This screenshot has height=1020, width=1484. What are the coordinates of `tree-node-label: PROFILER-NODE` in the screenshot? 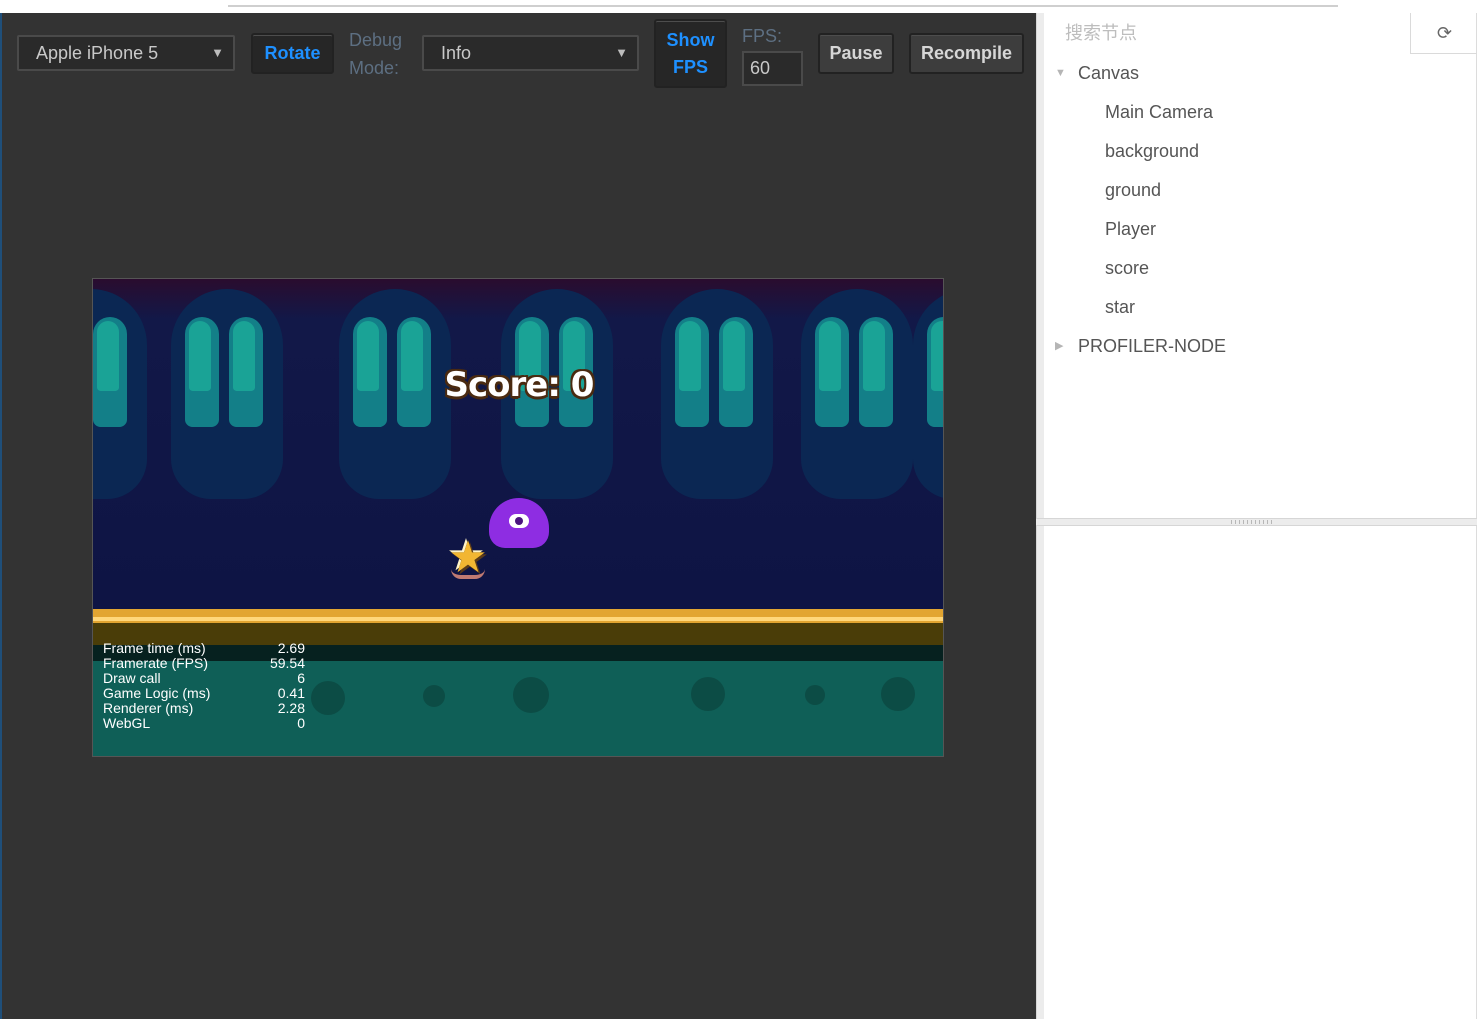 It's located at (1152, 346).